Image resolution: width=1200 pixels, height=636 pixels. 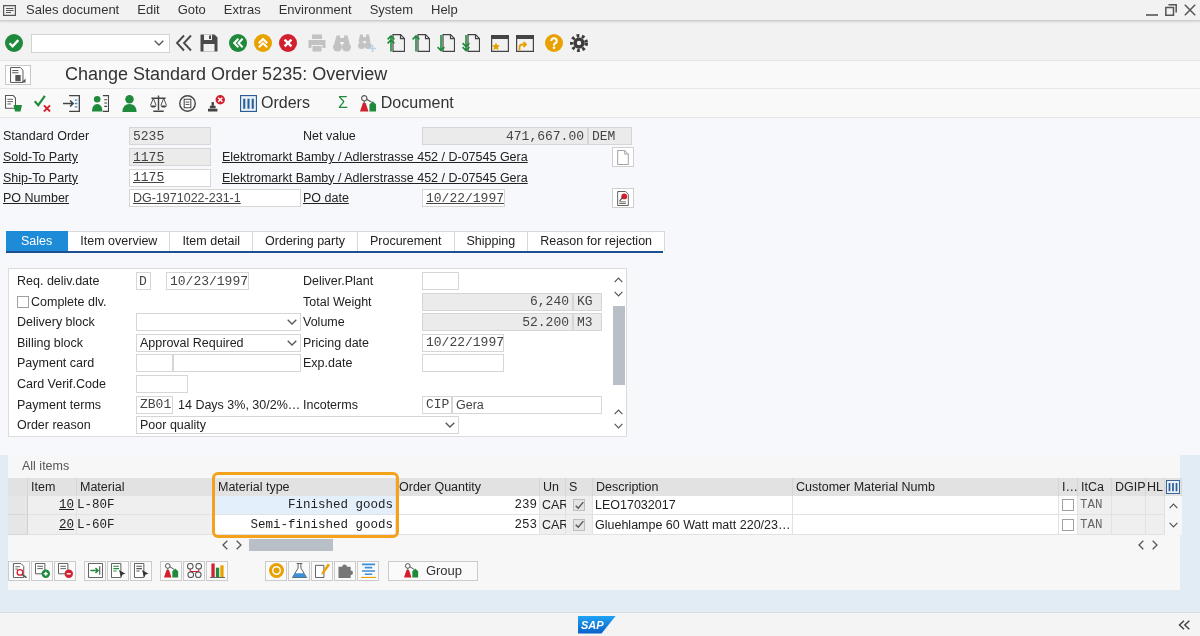 I want to click on list-cursor-button, so click(x=141, y=570).